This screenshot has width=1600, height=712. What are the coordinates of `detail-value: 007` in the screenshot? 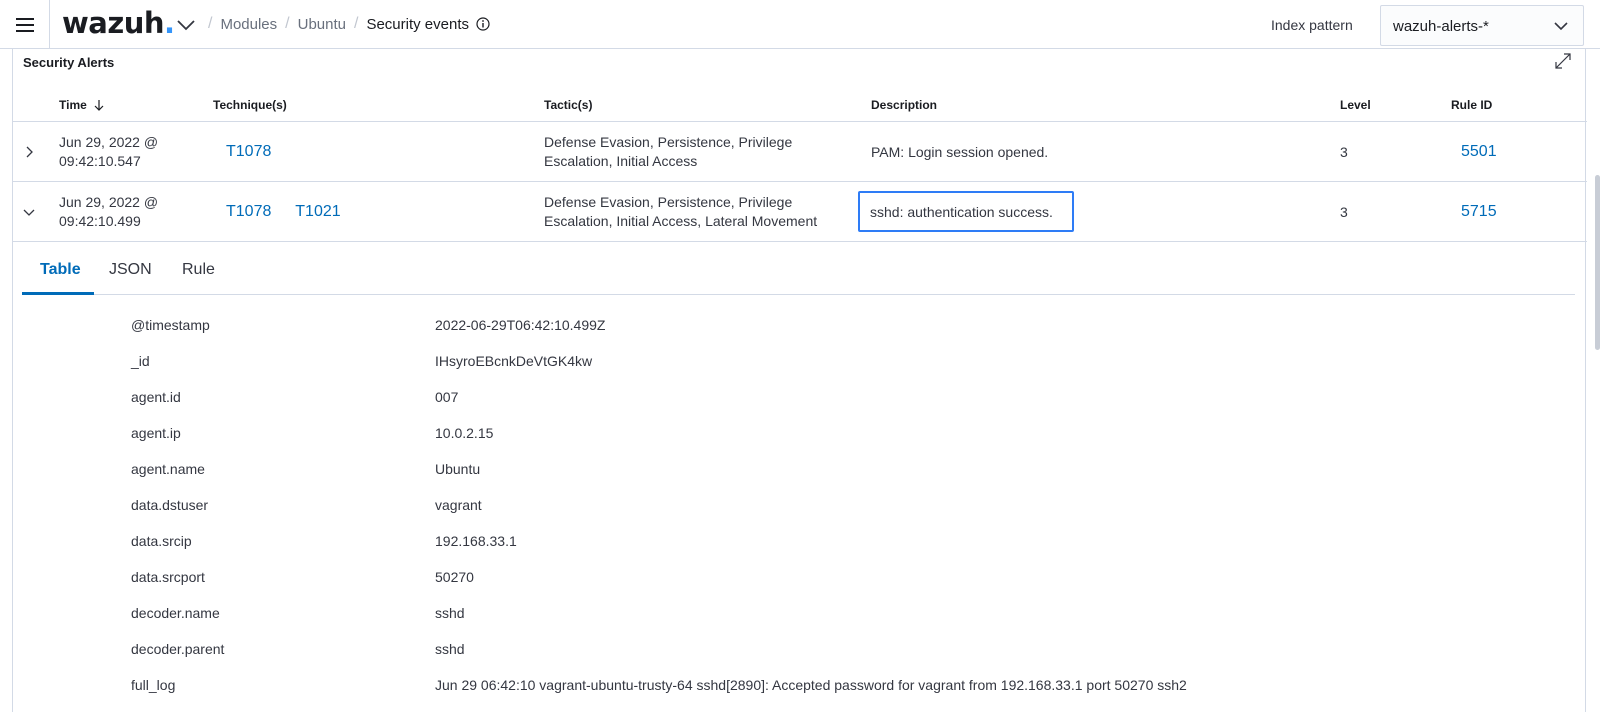 It's located at (447, 397).